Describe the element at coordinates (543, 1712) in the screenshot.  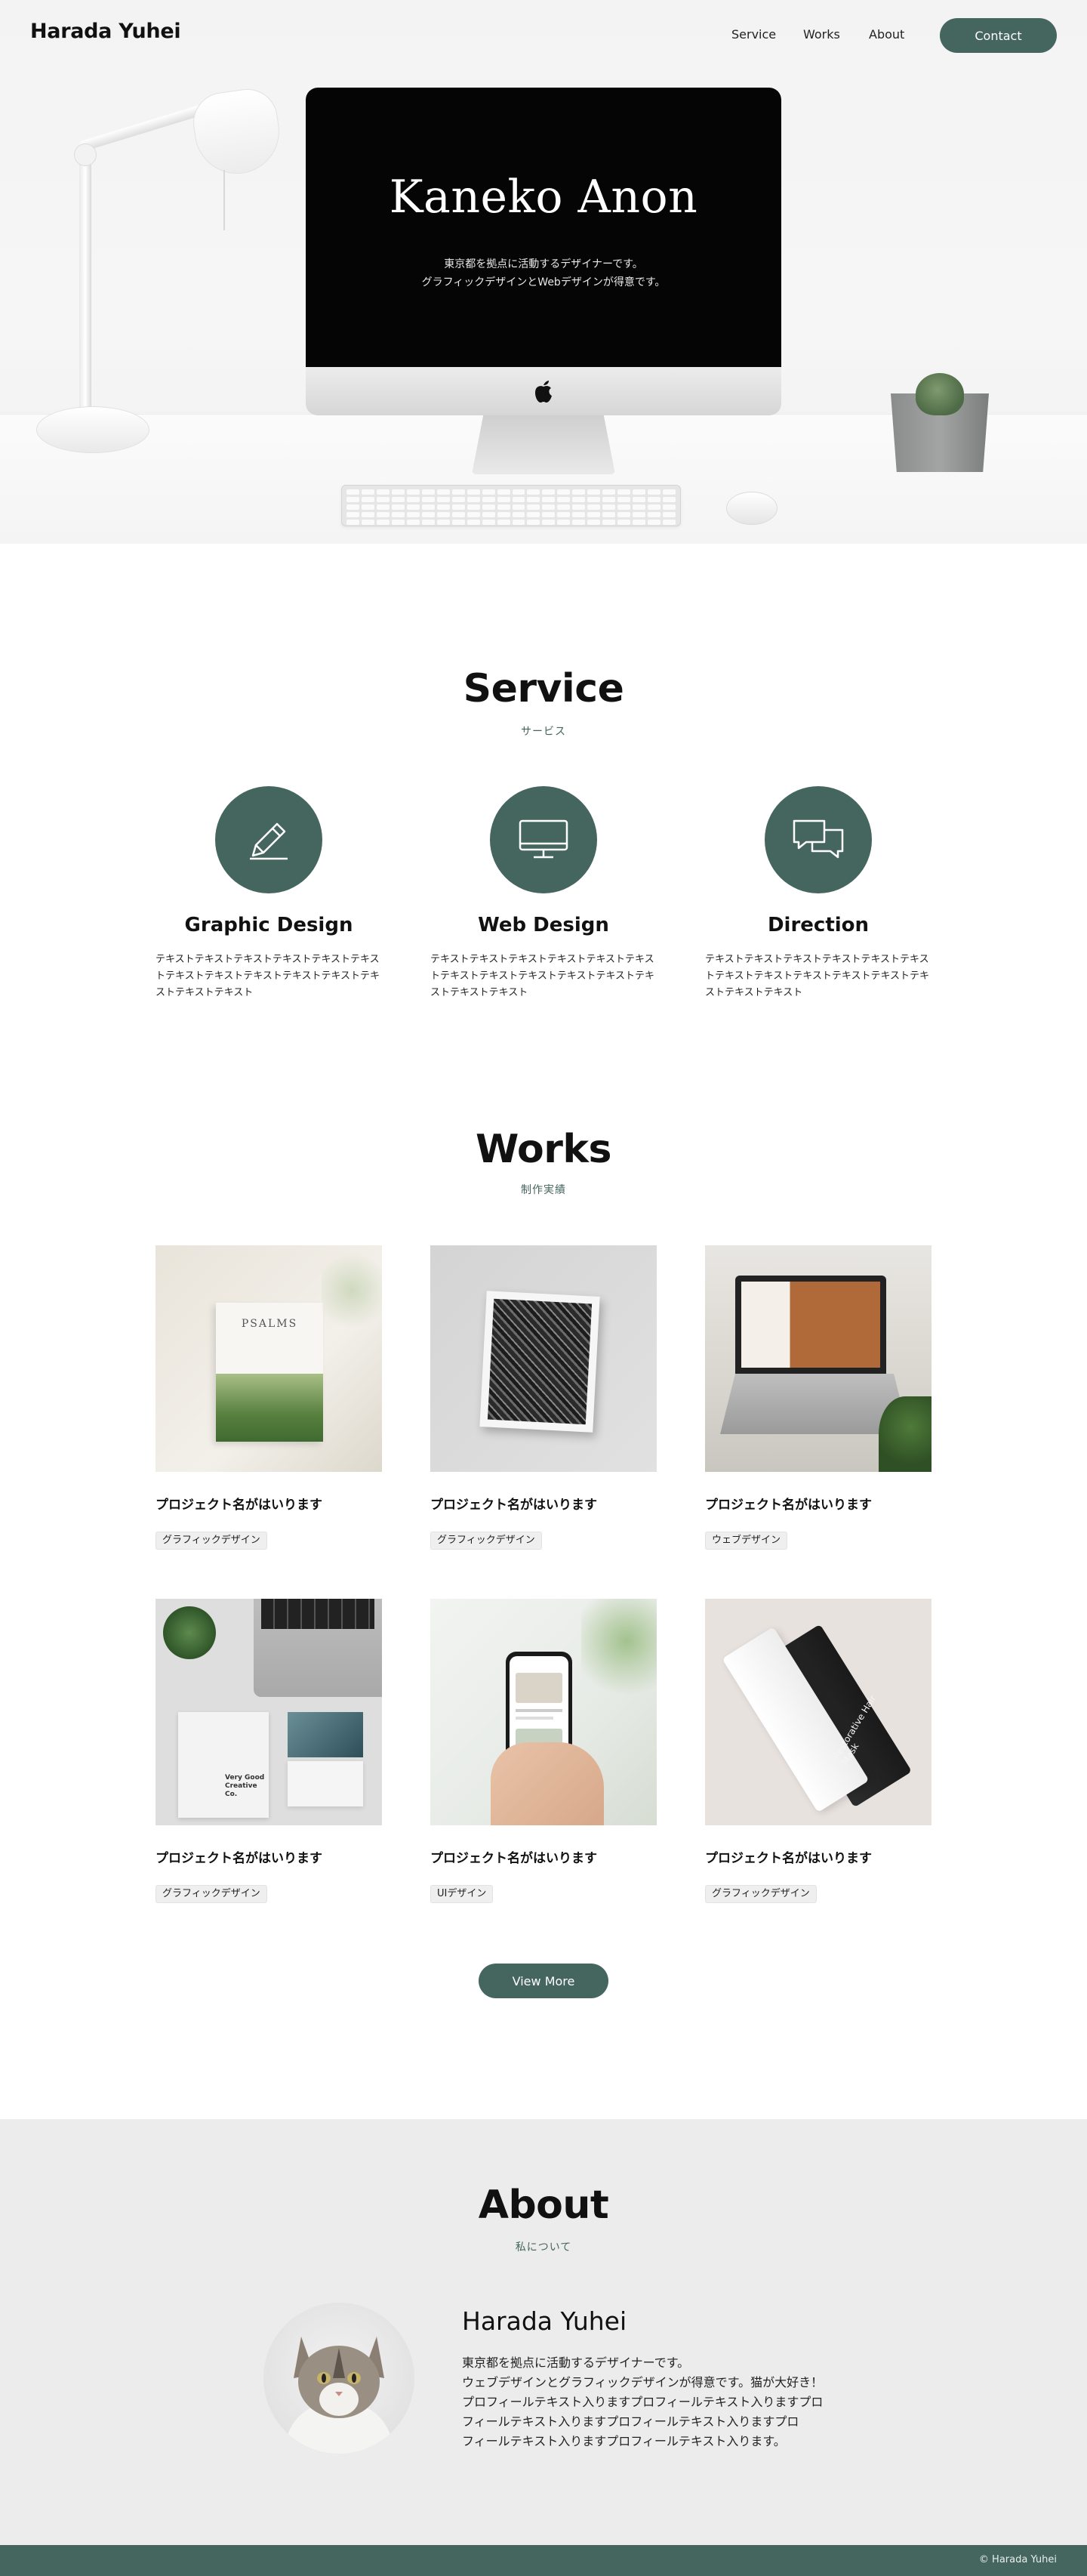
I see `smartphone-app-photo` at that location.